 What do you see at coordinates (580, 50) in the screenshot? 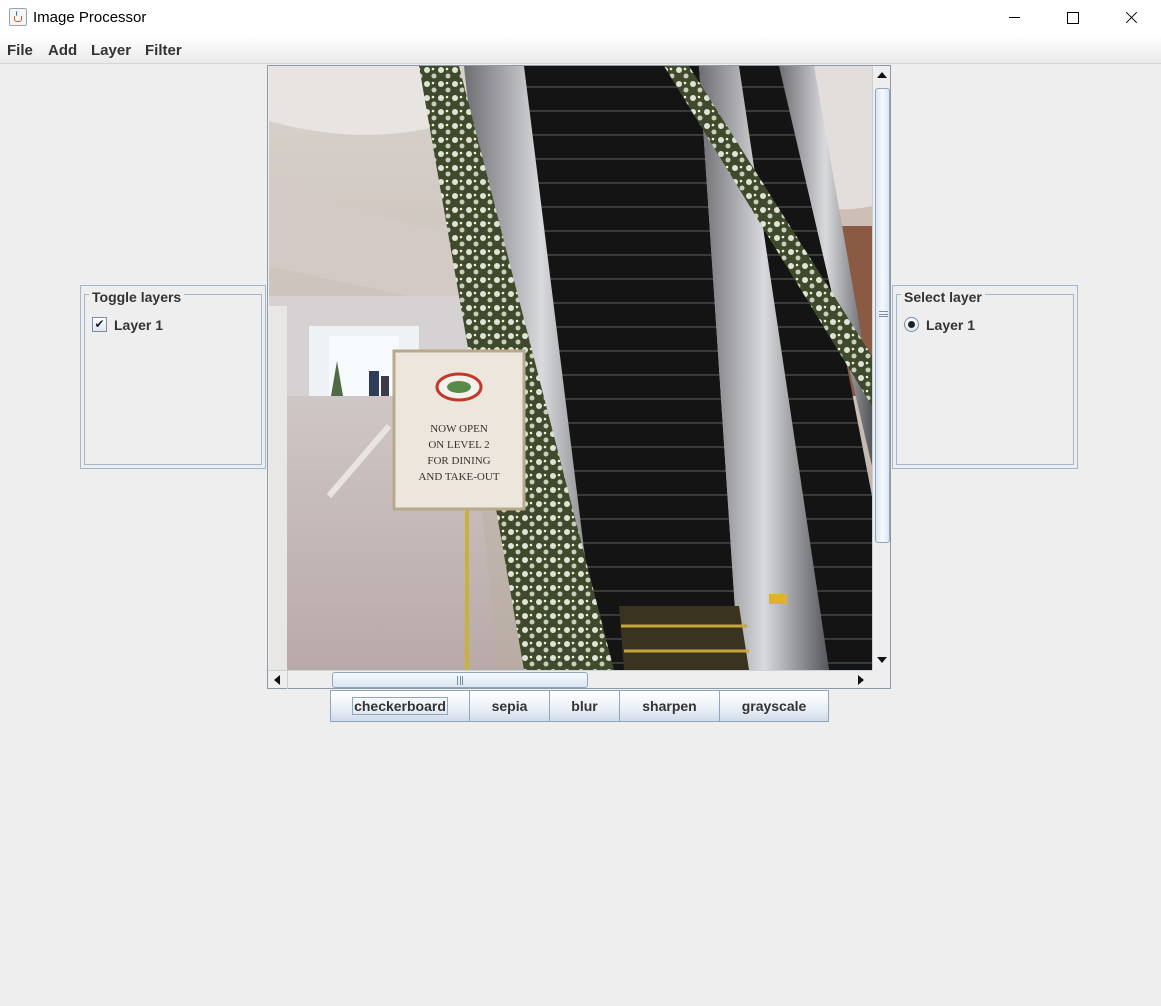
I see `menu-bar: File Add Layer Filter` at bounding box center [580, 50].